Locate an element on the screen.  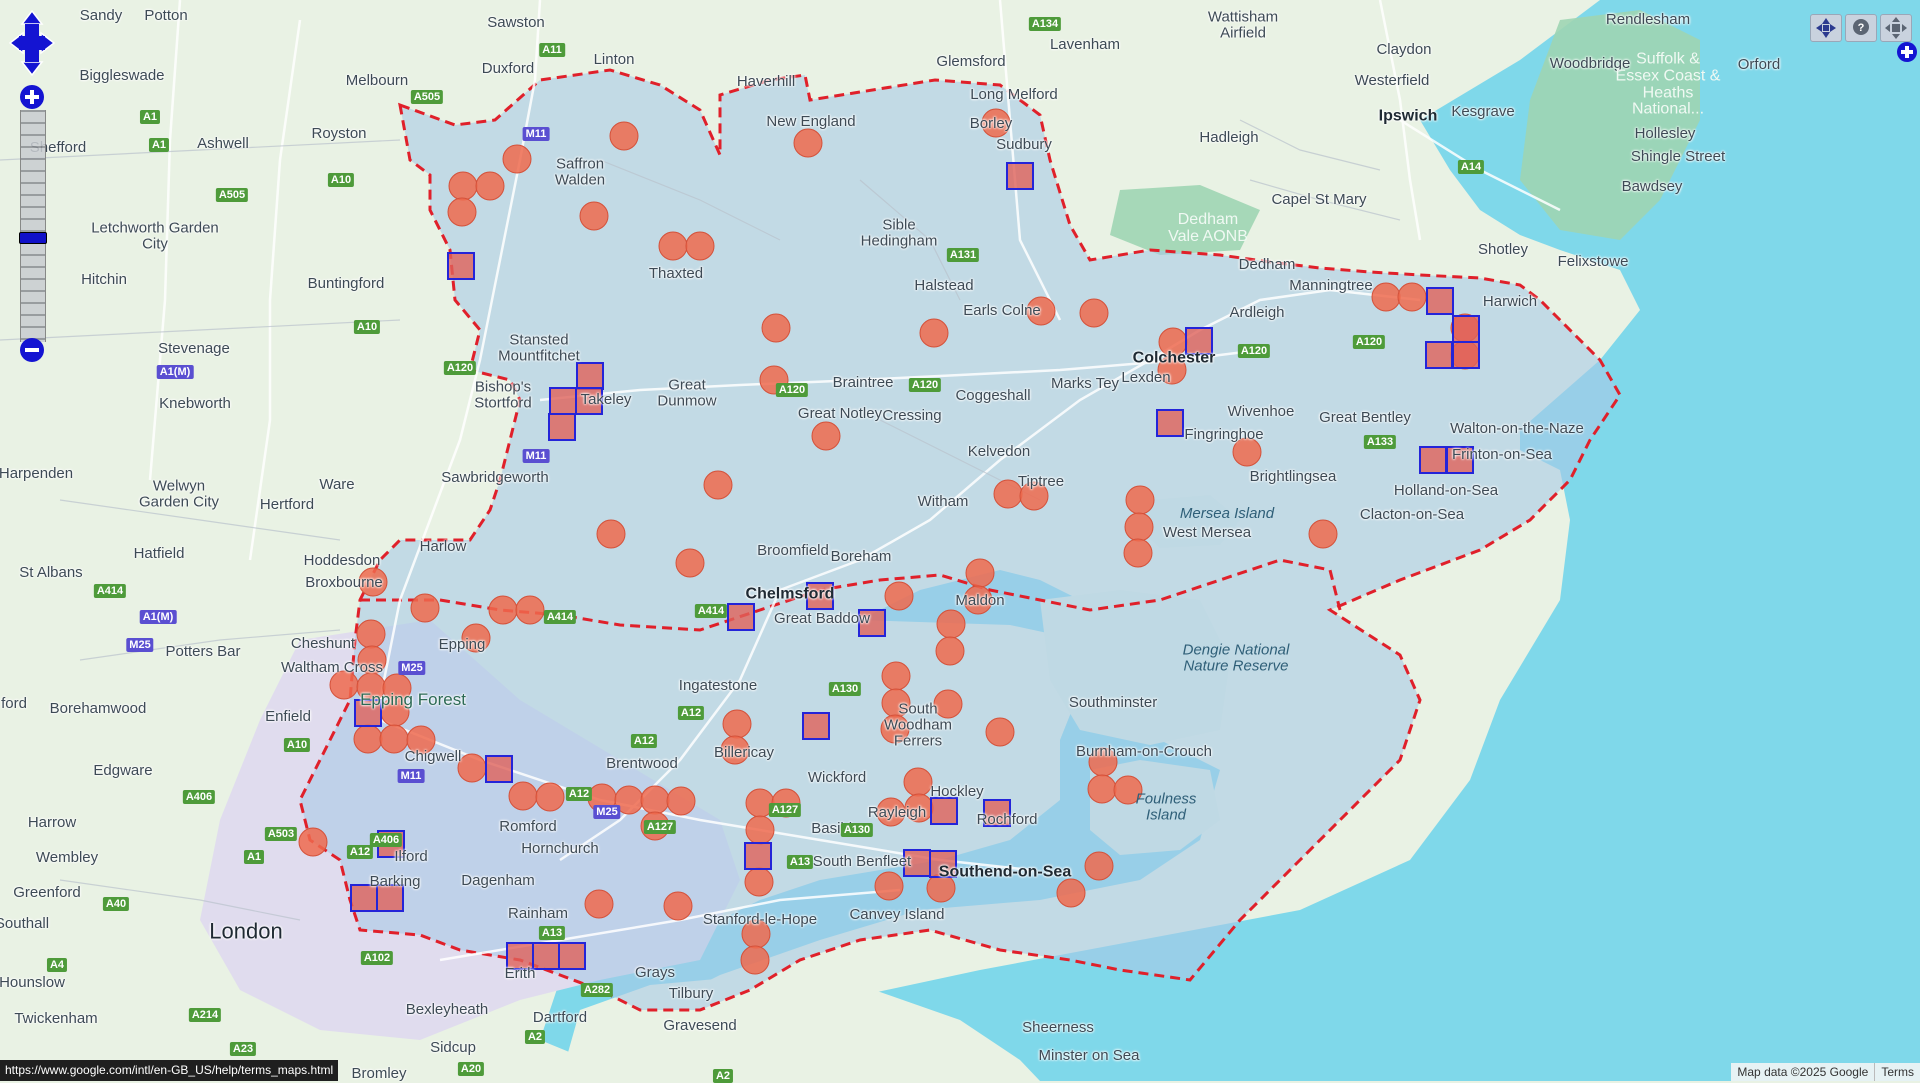
zoom-in-icon is located at coordinates (32, 97).